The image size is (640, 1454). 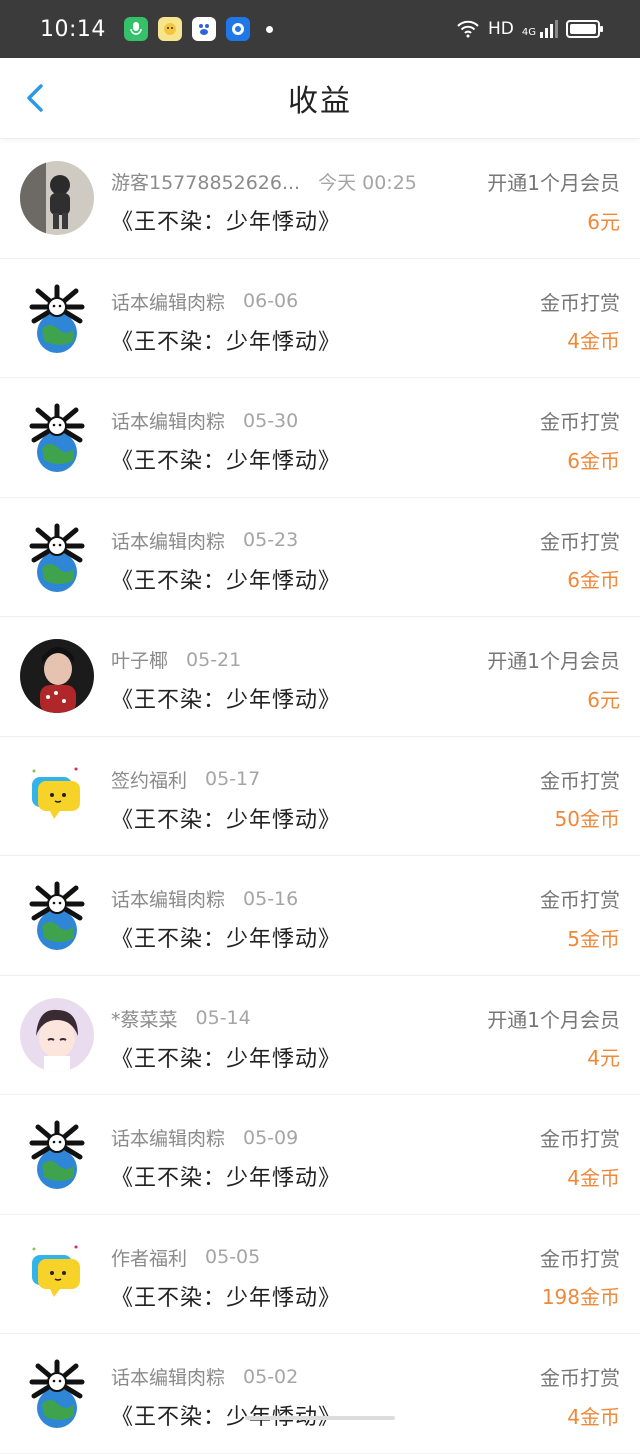 I want to click on page-title: 收益, so click(x=320, y=101).